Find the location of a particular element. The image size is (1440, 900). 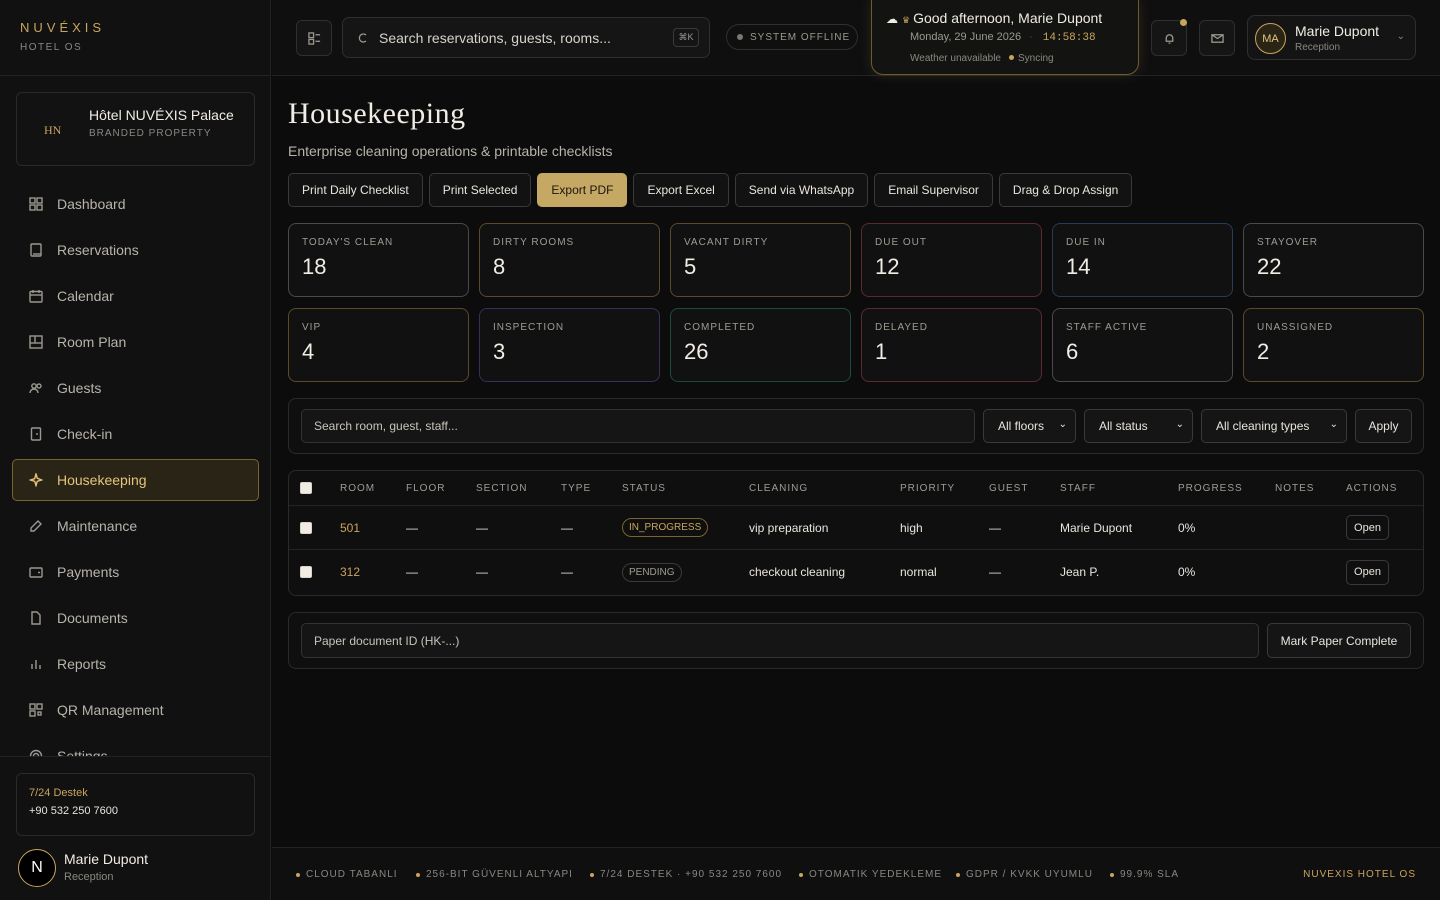

footer-item-label: CLOUD TABANLI is located at coordinates (352, 874).